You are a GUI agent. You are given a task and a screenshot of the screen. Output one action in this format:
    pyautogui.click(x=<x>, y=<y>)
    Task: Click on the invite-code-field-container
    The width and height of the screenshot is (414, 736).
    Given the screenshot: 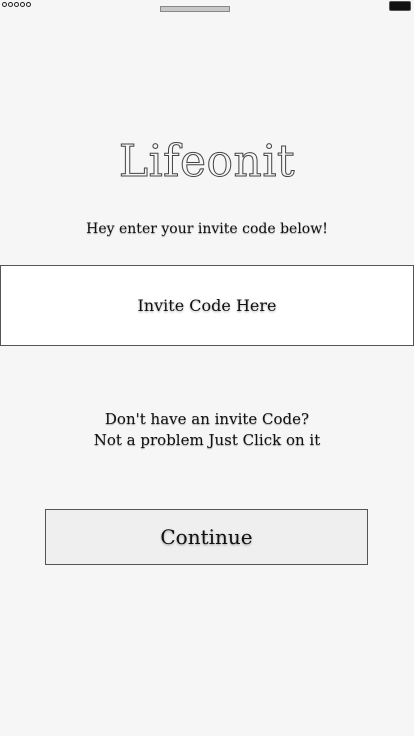 What is the action you would take?
    pyautogui.click(x=207, y=305)
    